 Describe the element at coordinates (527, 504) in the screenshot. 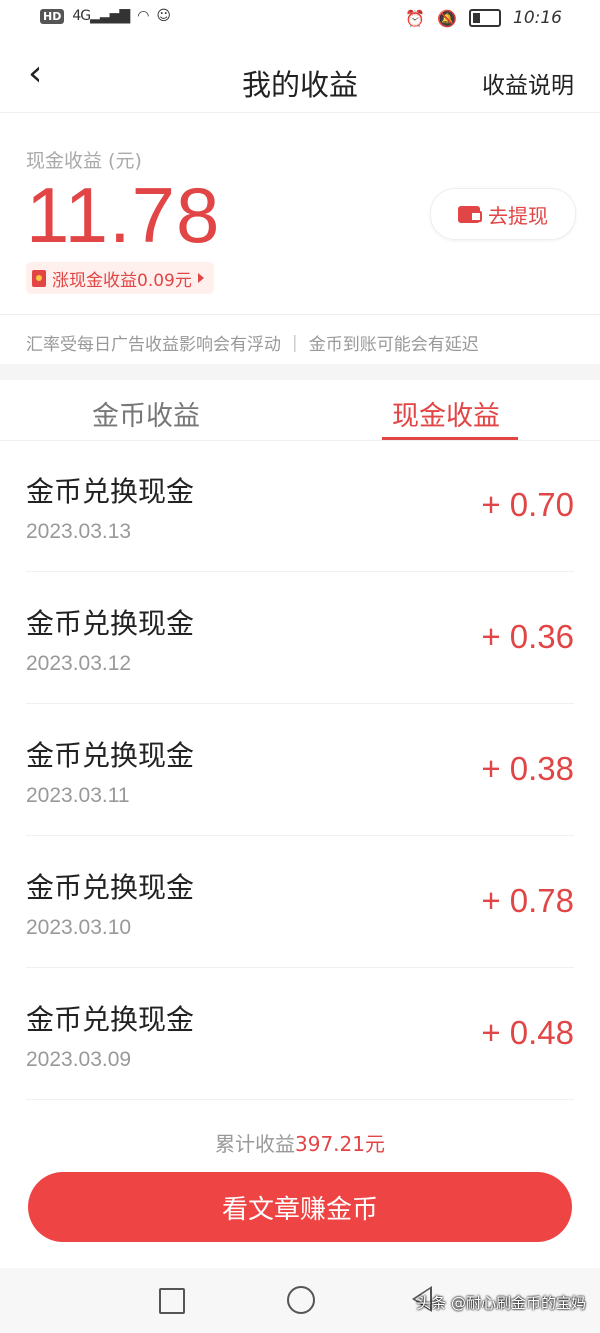

I see `record-amount: + 0.70` at that location.